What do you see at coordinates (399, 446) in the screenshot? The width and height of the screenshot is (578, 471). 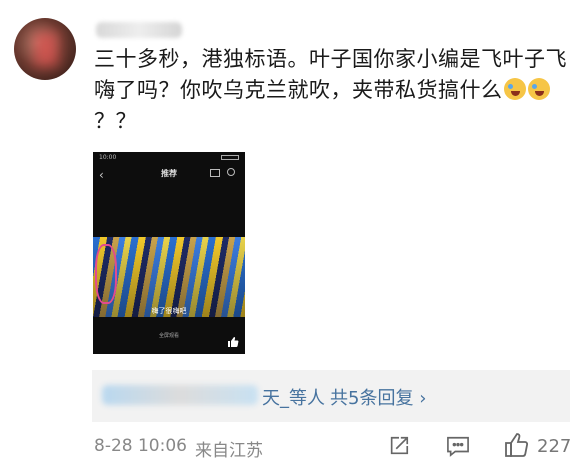 I see `share-icon` at bounding box center [399, 446].